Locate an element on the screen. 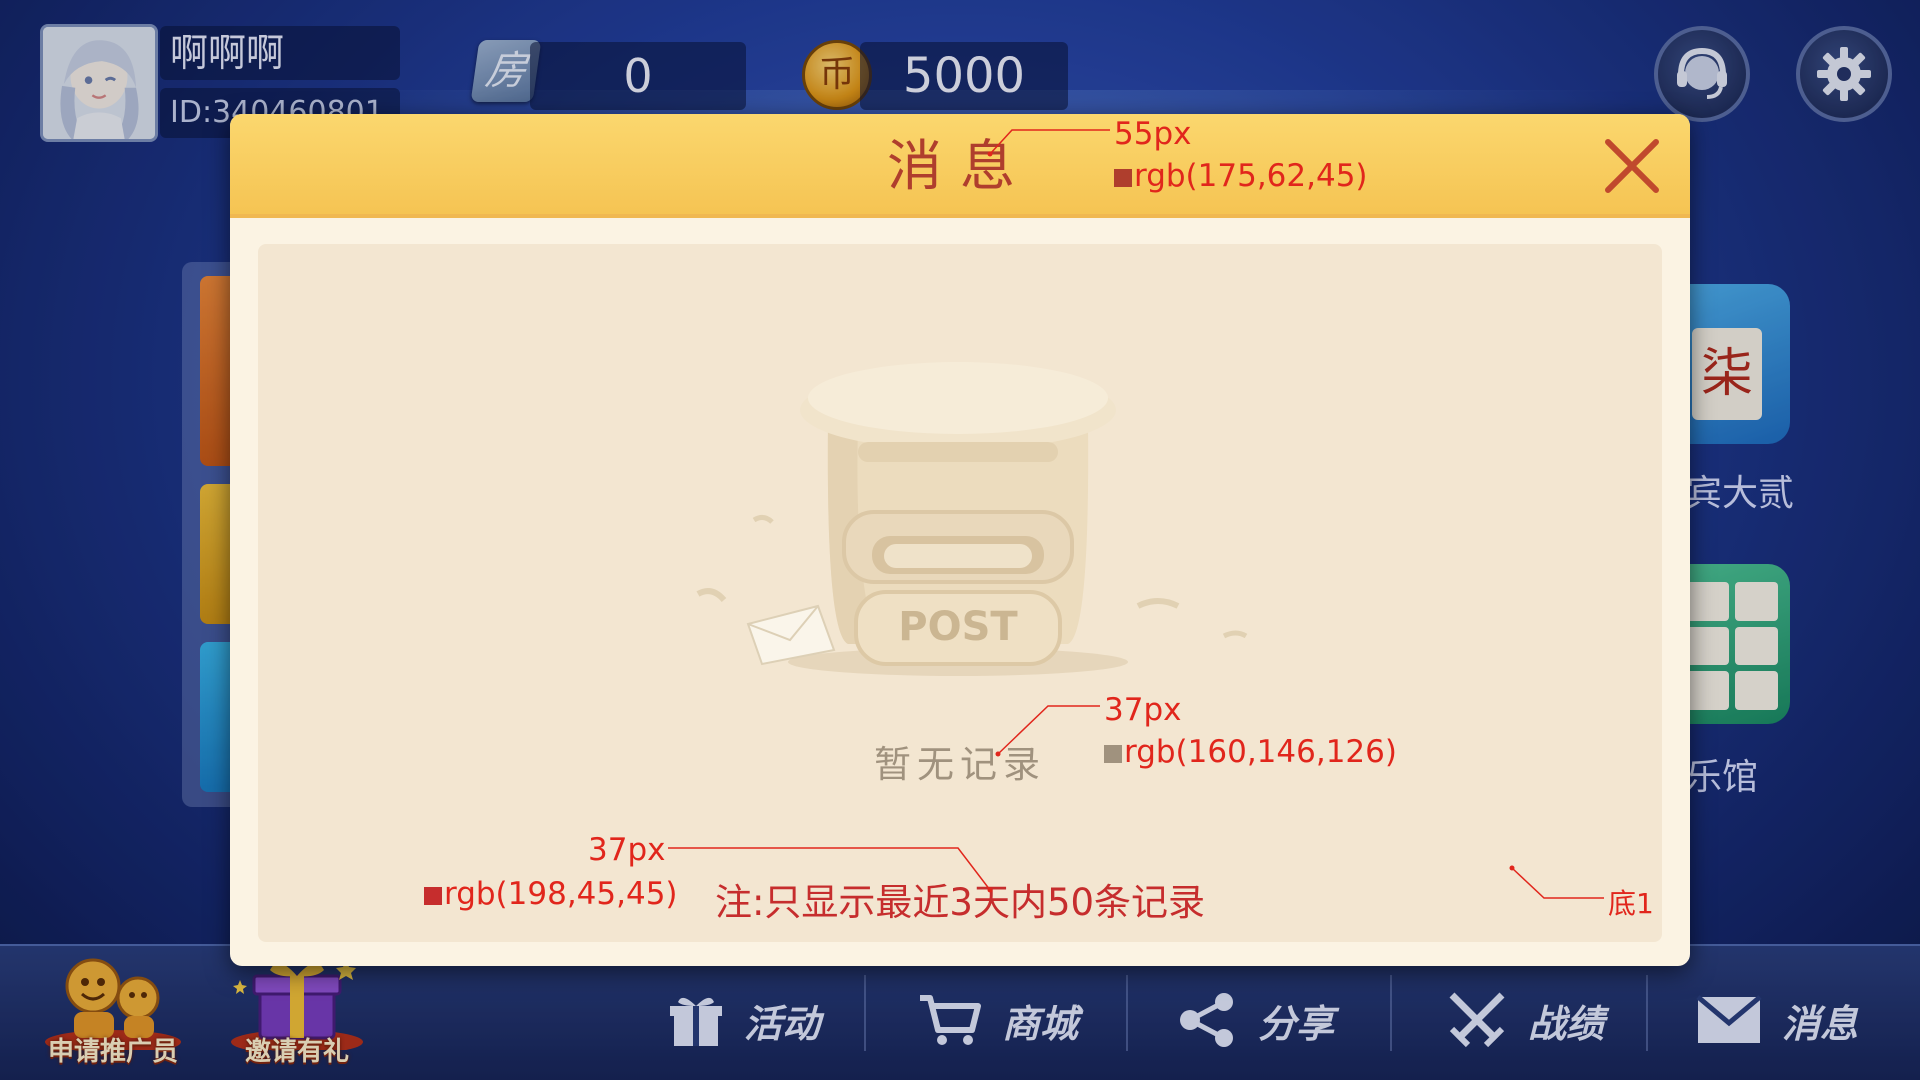 The image size is (1920, 1080). close-button is located at coordinates (1632, 166).